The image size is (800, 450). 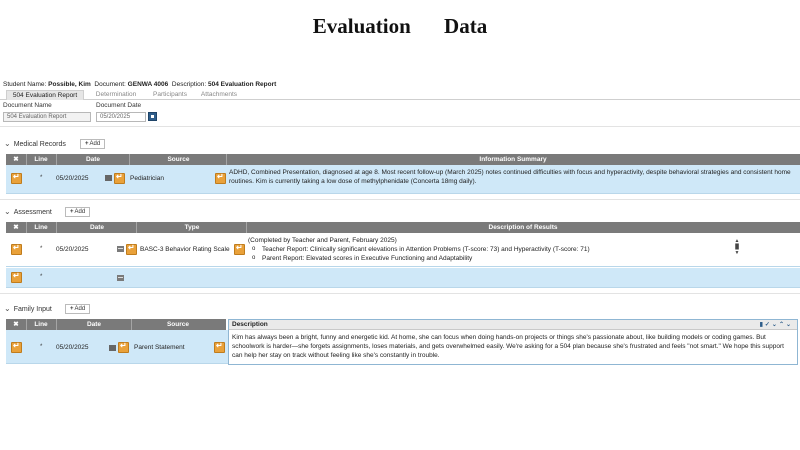 What do you see at coordinates (78, 212) in the screenshot?
I see `add-assessment-button: +Add` at bounding box center [78, 212].